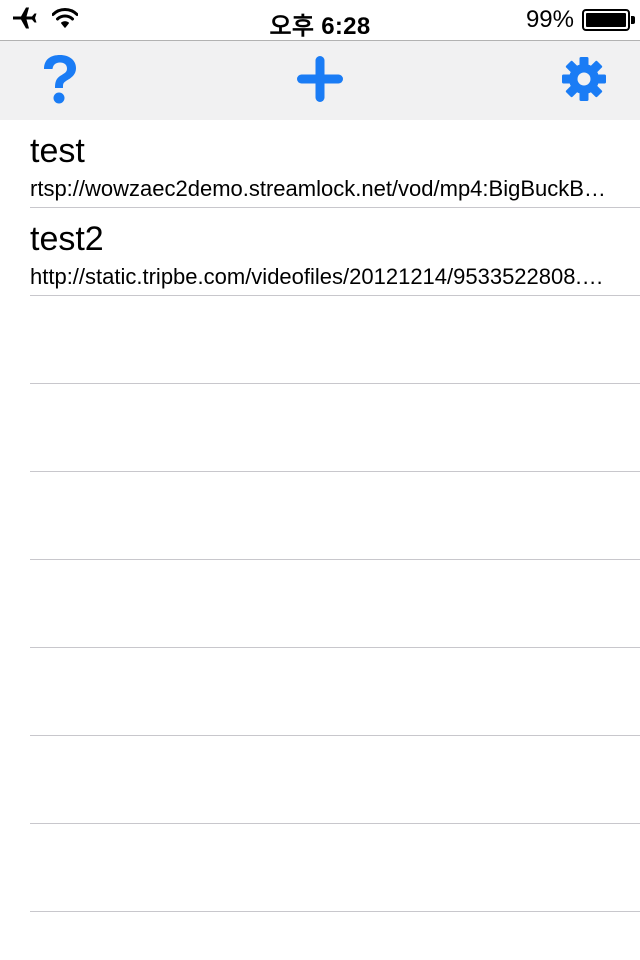  Describe the element at coordinates (549, 19) in the screenshot. I see `battery-percent: 99%` at that location.